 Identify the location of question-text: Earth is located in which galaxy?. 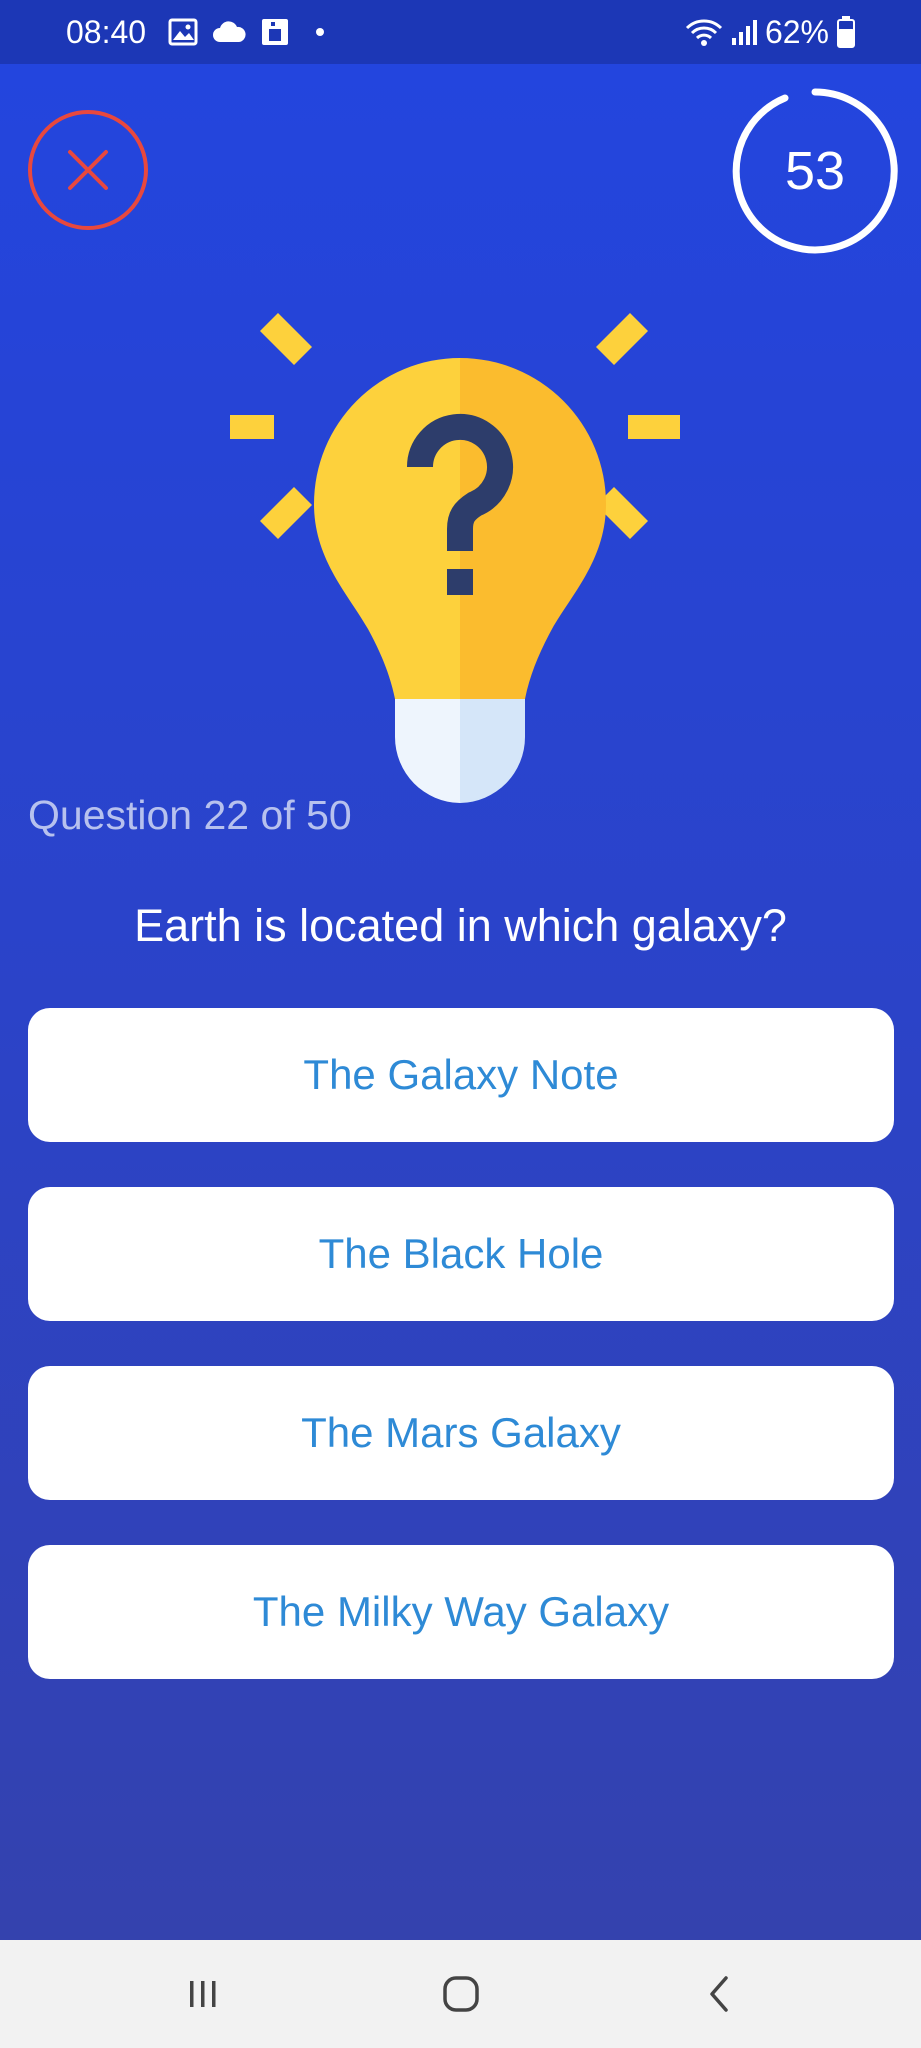
(460, 925).